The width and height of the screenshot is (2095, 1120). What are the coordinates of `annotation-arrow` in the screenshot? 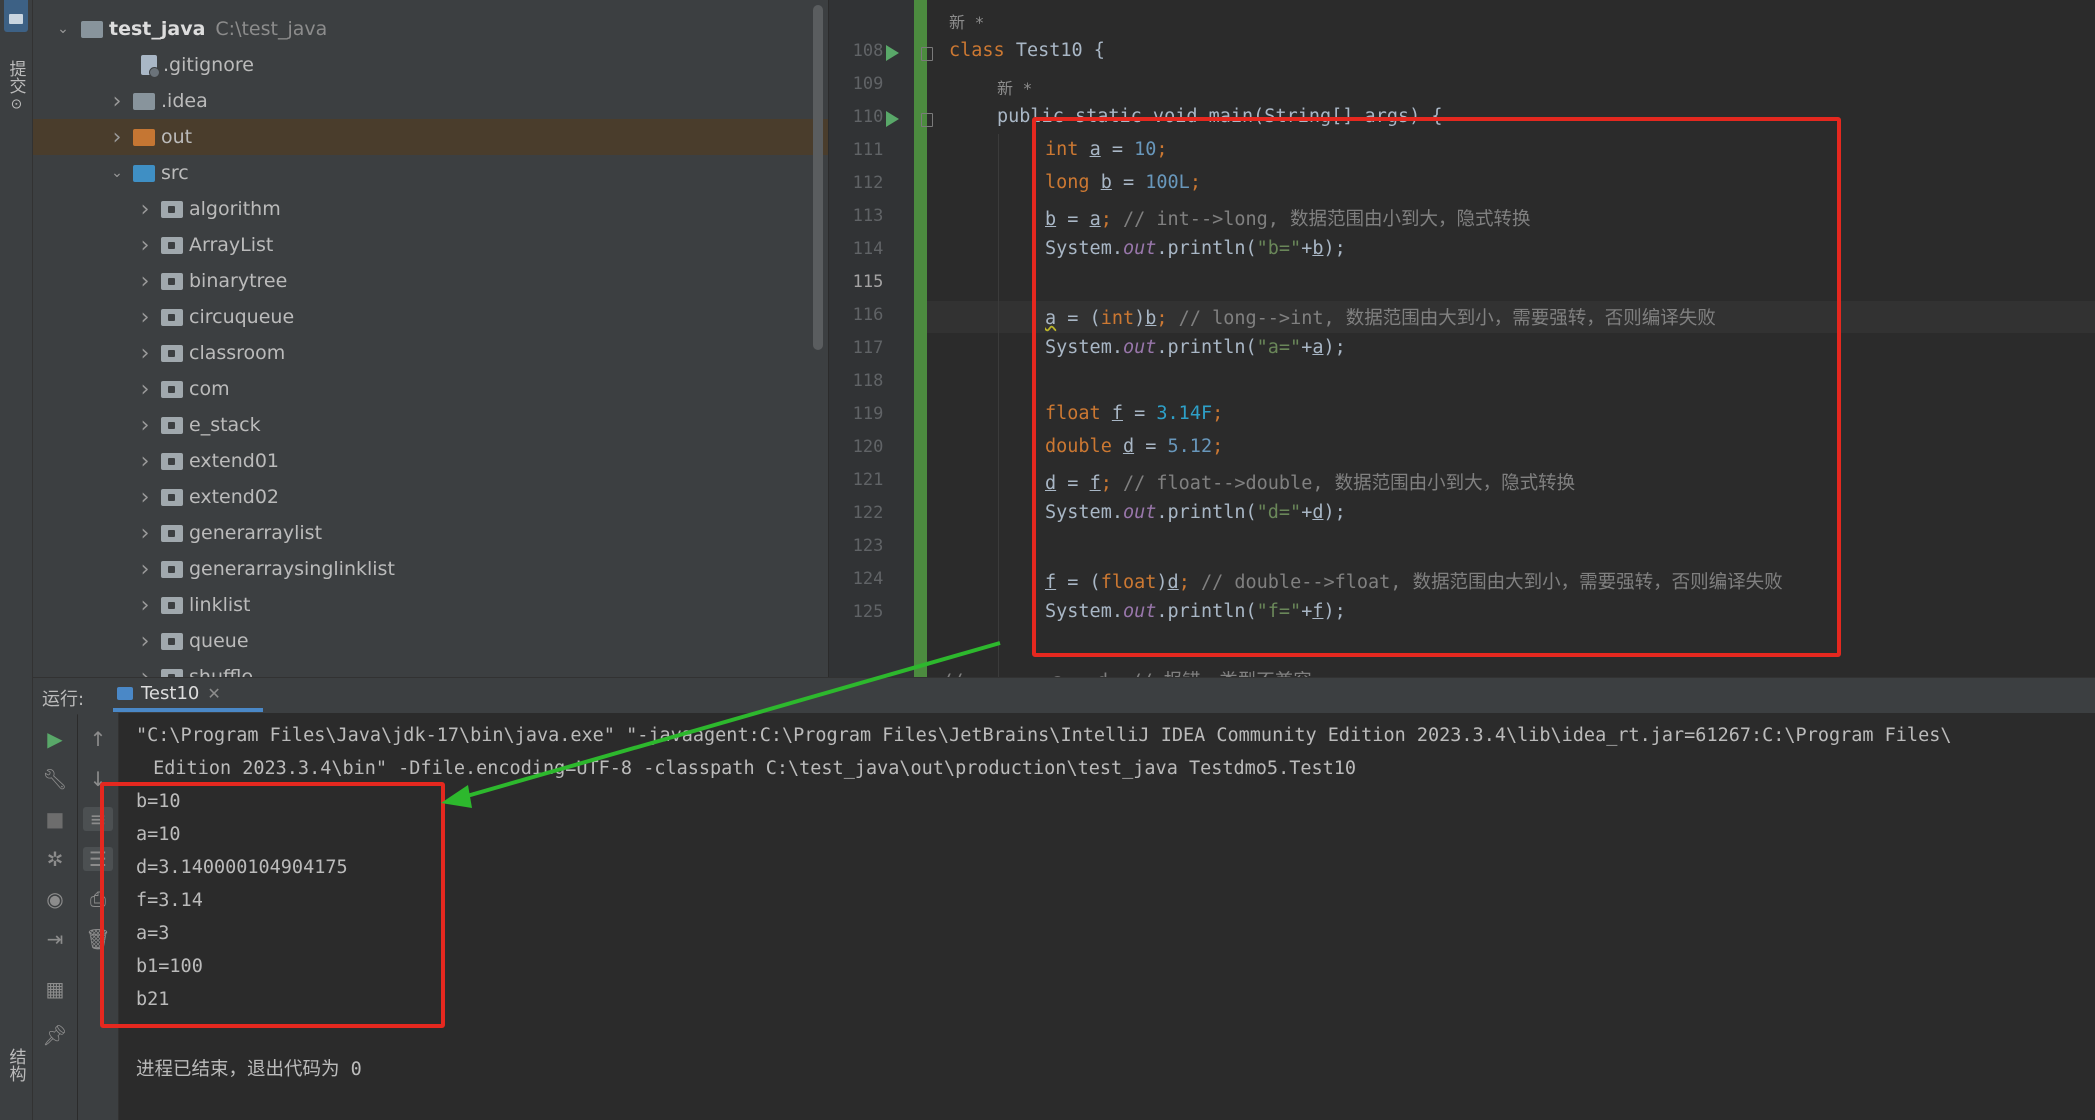 It's located at (721, 724).